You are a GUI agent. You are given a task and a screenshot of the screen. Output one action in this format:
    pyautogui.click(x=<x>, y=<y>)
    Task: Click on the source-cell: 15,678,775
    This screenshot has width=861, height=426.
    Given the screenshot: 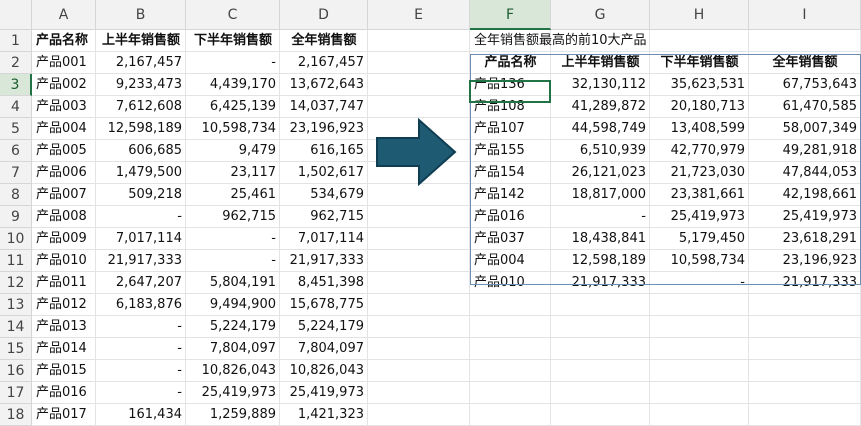 What is the action you would take?
    pyautogui.click(x=324, y=305)
    